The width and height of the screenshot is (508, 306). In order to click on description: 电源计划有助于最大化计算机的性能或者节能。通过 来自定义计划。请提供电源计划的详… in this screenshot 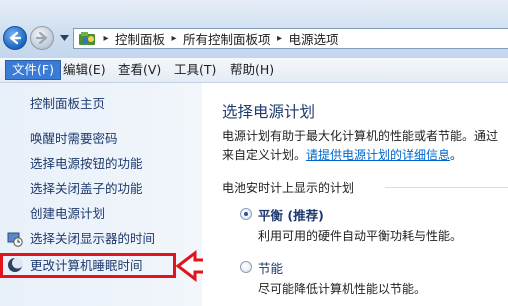, I will do `click(365, 146)`.